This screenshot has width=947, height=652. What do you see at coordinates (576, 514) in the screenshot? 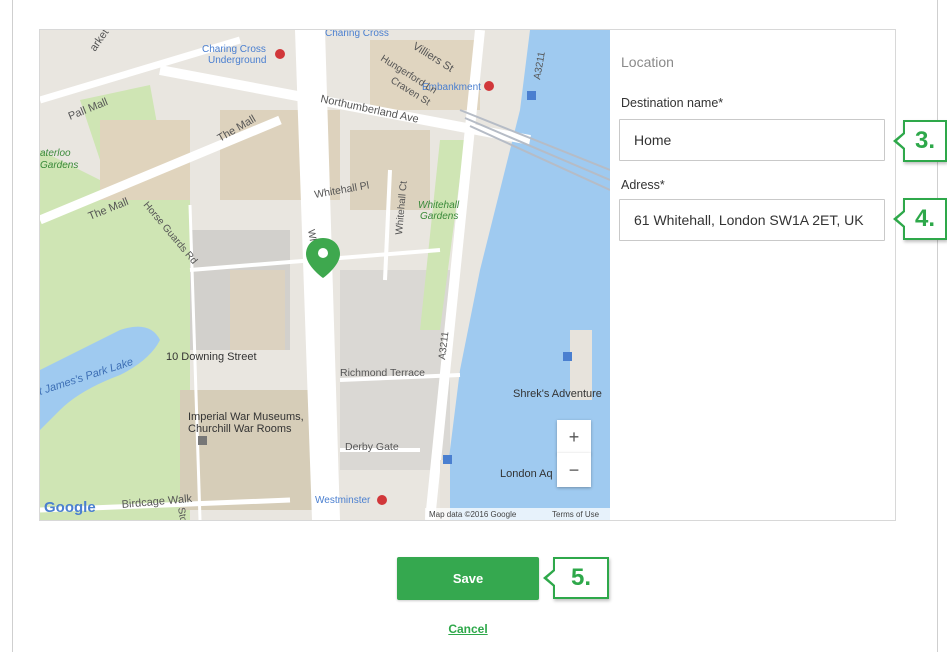
I see `terms-of-use-link: Terms of Use` at bounding box center [576, 514].